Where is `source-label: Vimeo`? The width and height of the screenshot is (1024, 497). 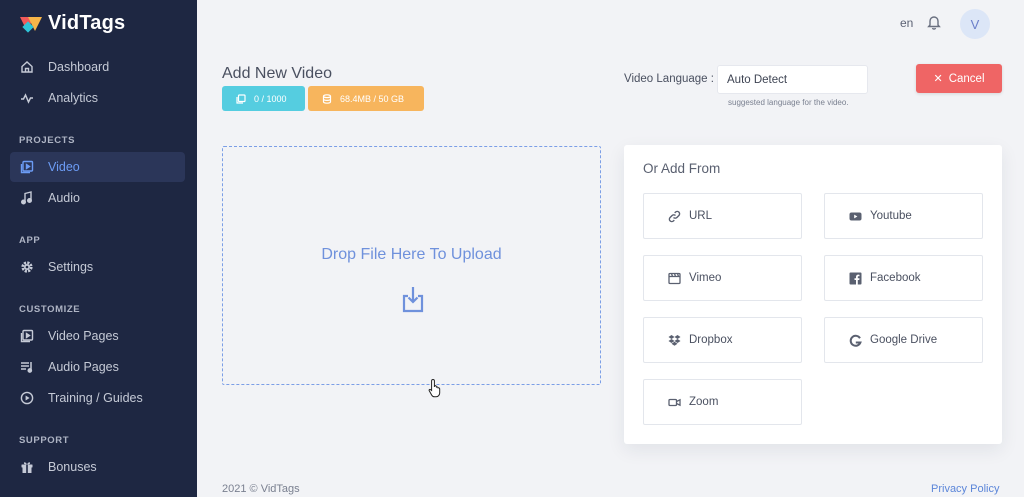
source-label: Vimeo is located at coordinates (705, 278).